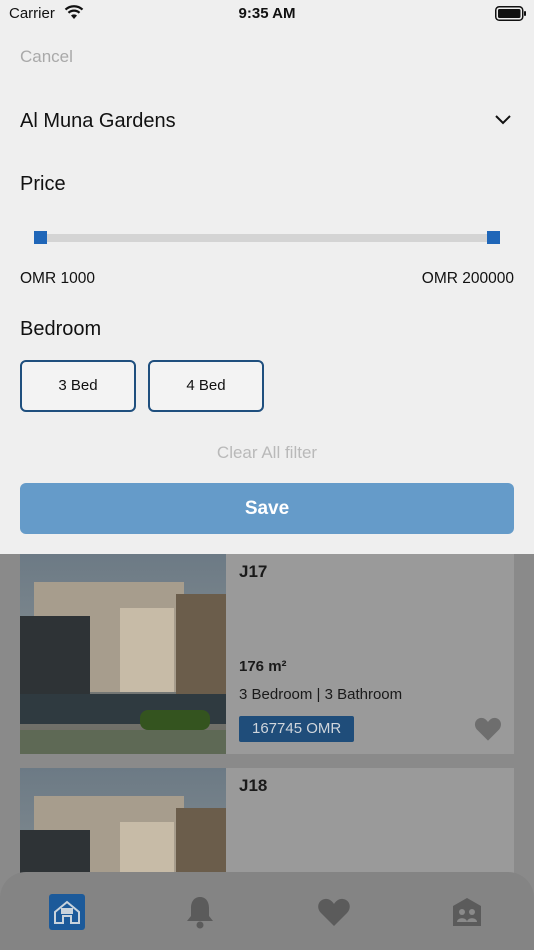 The width and height of the screenshot is (534, 950). I want to click on price-section-title: Price, so click(43, 184).